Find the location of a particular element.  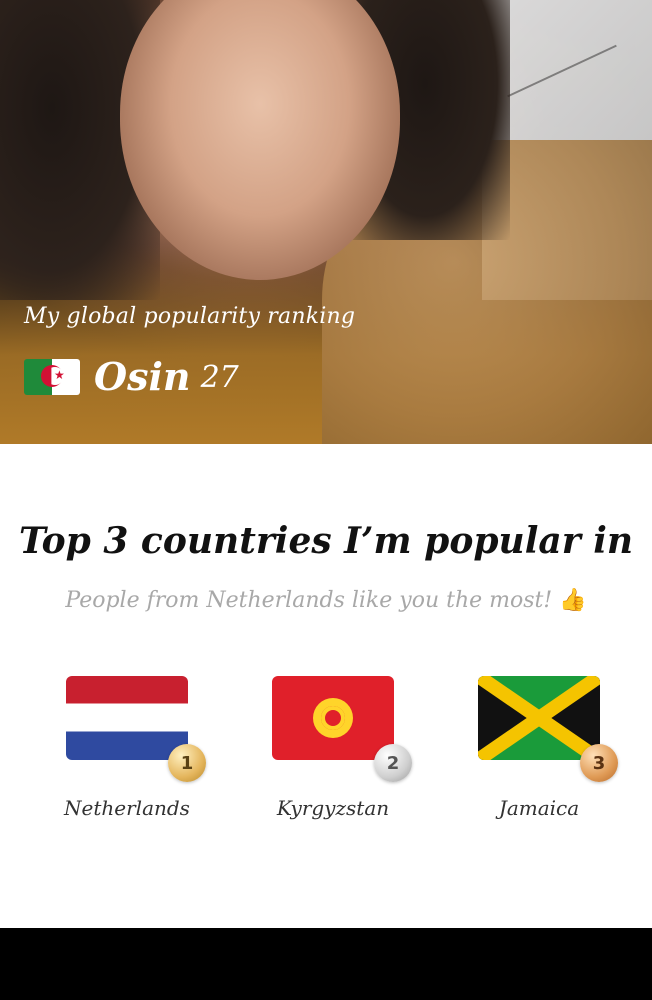

profile-name: Osin is located at coordinates (142, 376).